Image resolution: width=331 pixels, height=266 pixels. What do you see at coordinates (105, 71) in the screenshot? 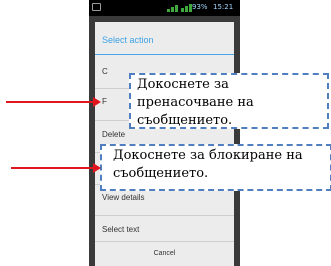
I see `menu-item-label: C` at bounding box center [105, 71].